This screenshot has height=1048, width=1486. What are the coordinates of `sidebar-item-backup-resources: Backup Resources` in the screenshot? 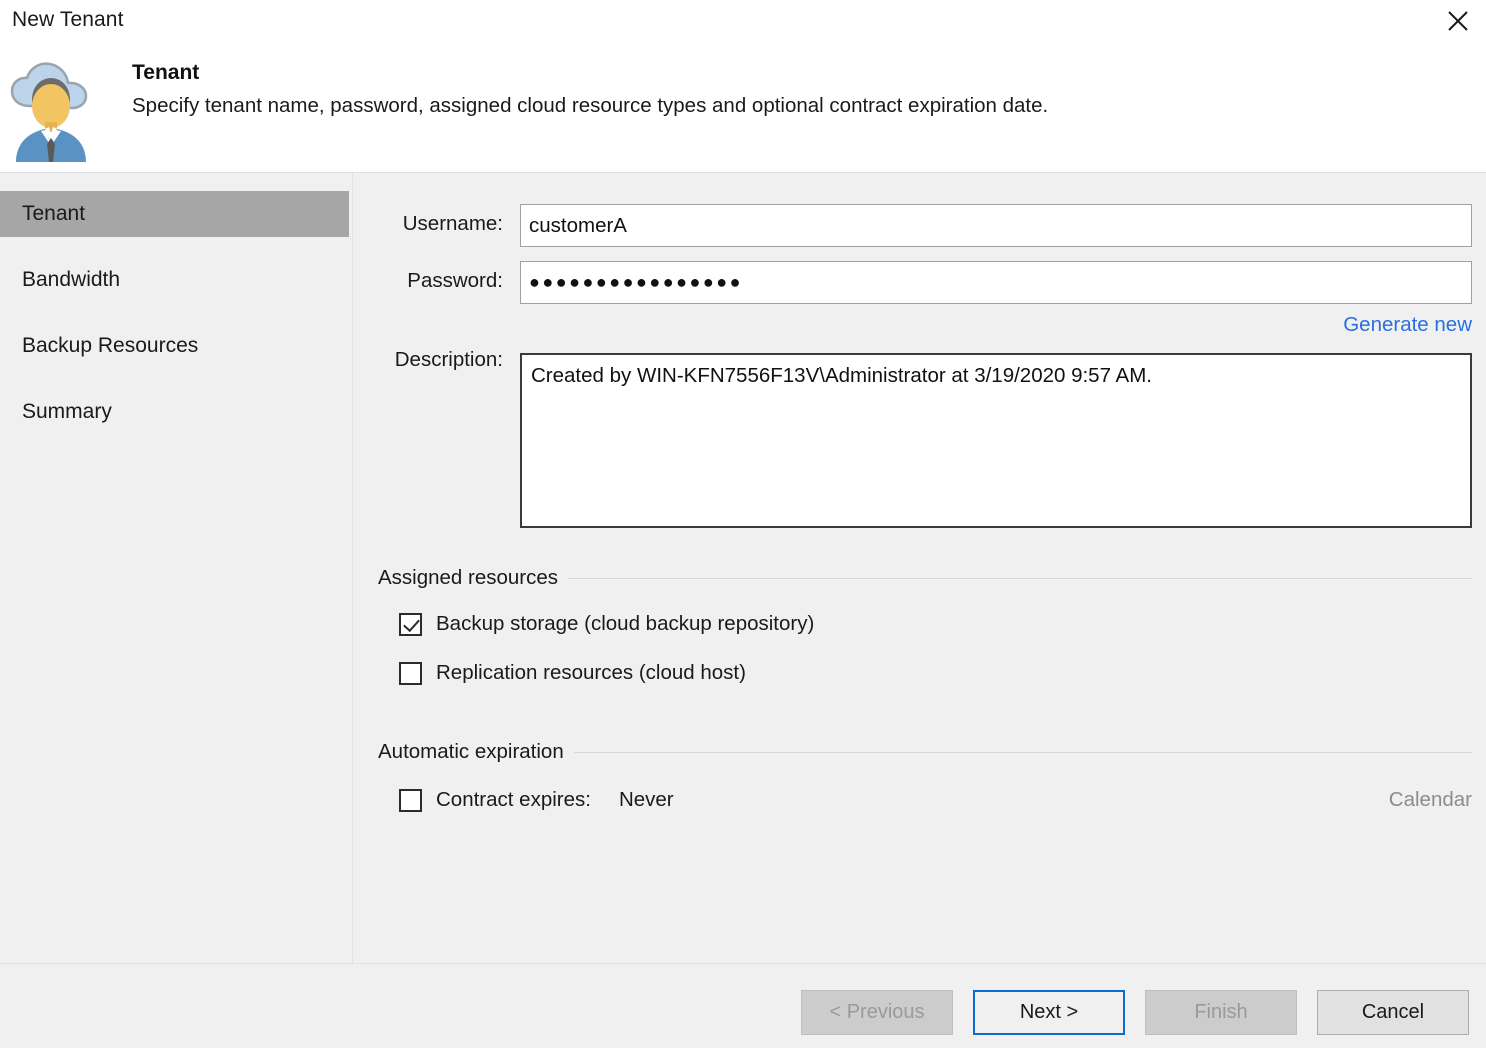 It's located at (174, 346).